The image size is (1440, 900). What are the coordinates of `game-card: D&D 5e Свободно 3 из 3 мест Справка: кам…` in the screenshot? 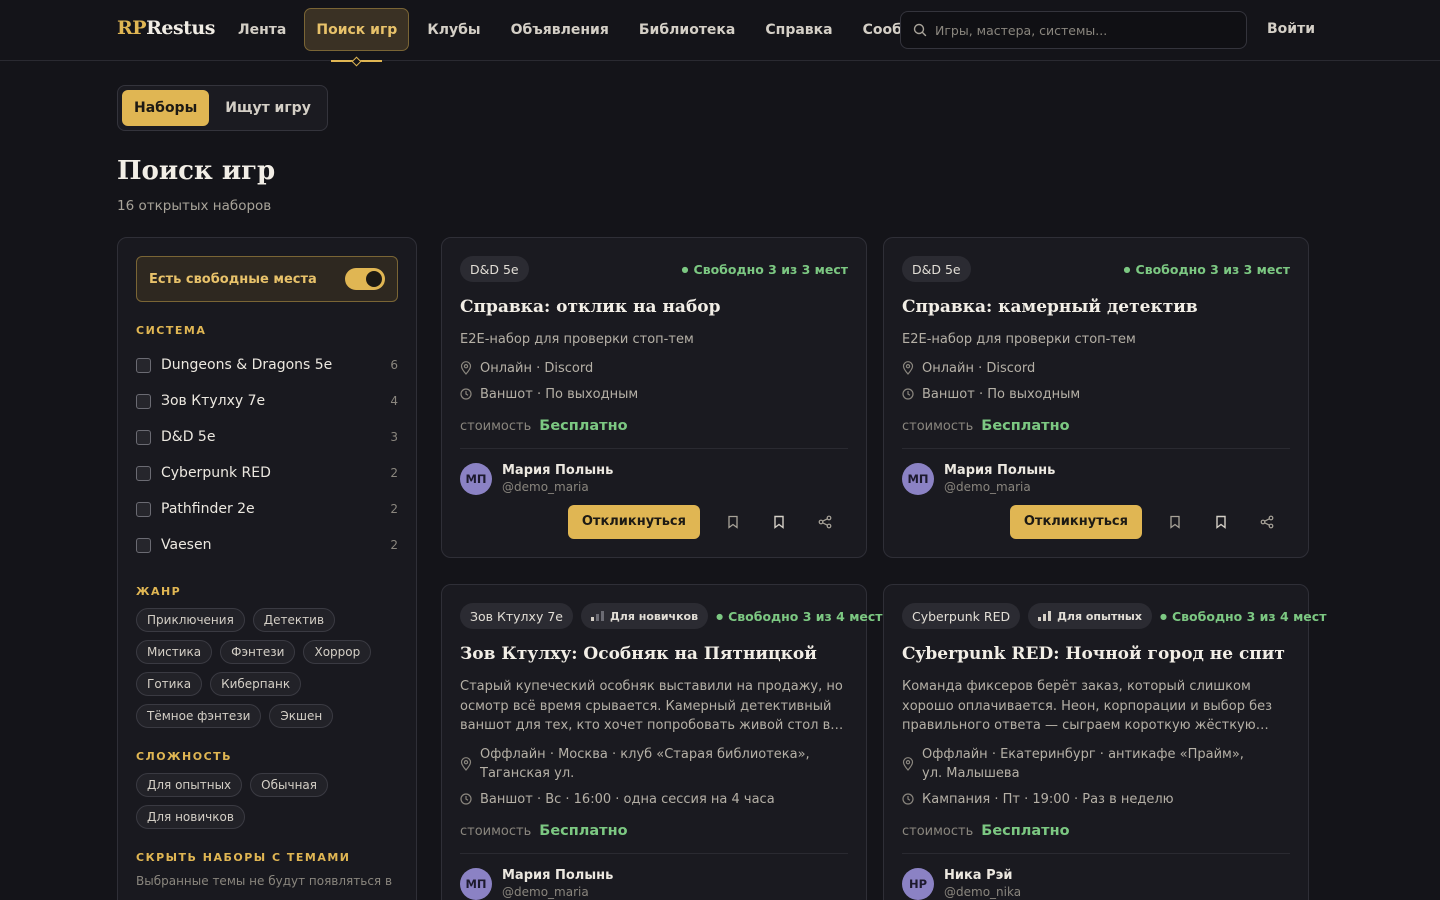 It's located at (1096, 397).